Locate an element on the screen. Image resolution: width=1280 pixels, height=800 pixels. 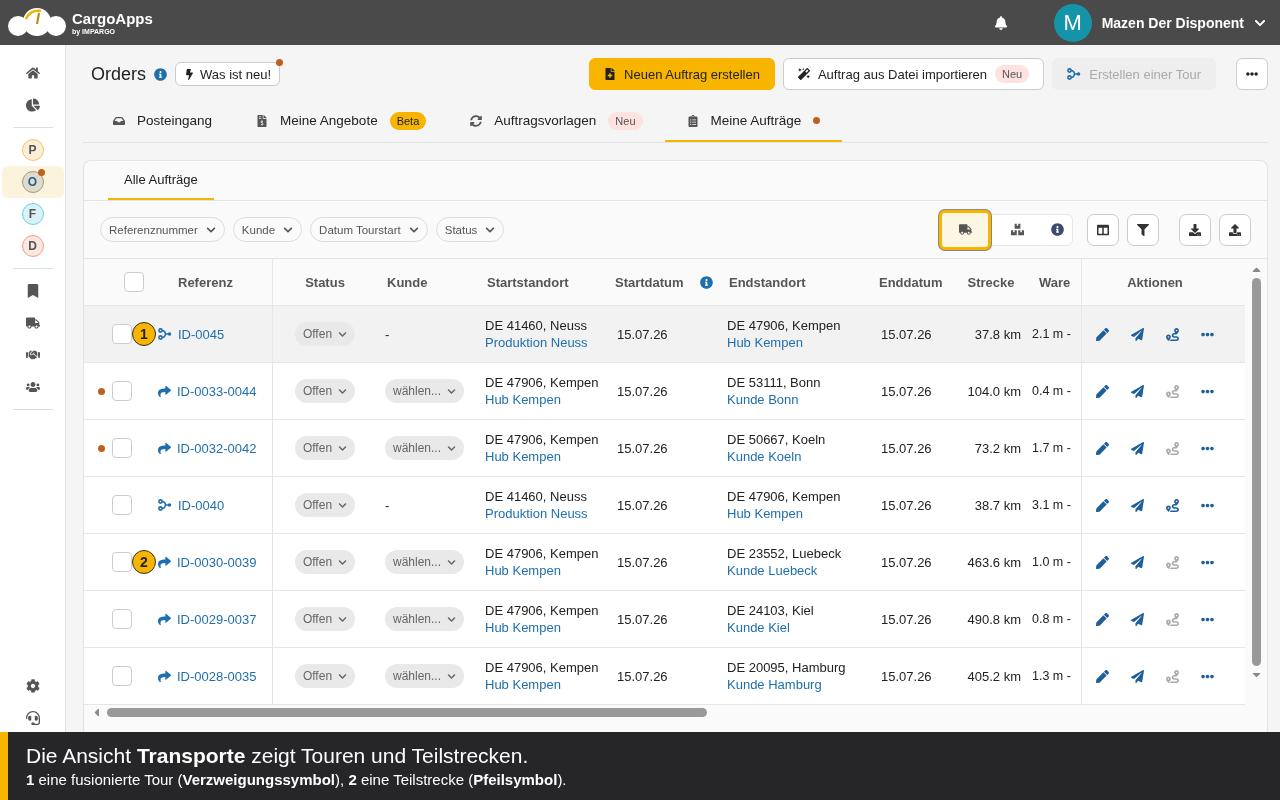
tab: Alle Aufträge is located at coordinates (161, 180).